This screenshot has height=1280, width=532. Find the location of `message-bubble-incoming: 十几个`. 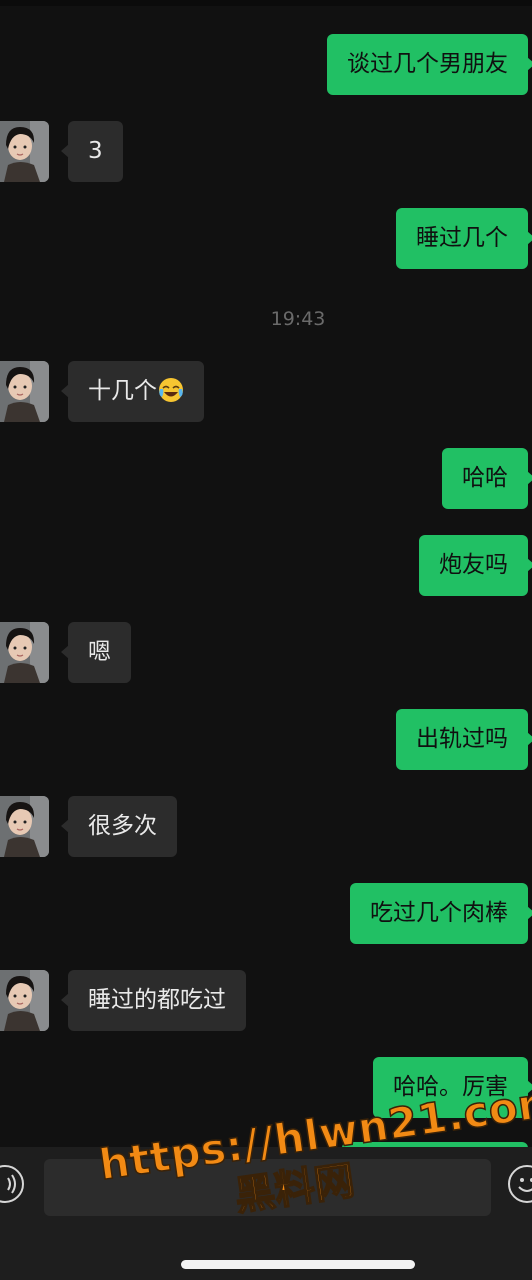

message-bubble-incoming: 十几个 is located at coordinates (132, 391).